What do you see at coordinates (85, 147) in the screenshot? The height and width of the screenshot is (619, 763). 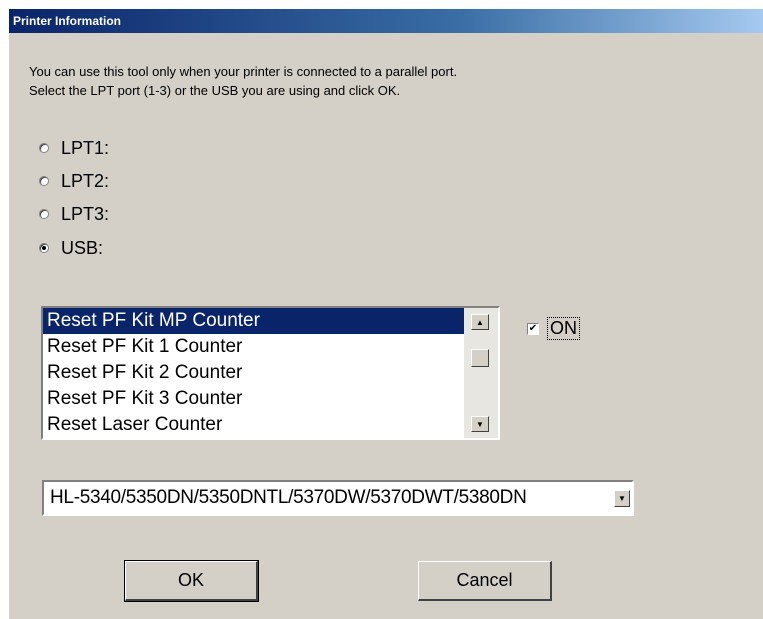 I see `radio-lpt1-label: LPT1:` at bounding box center [85, 147].